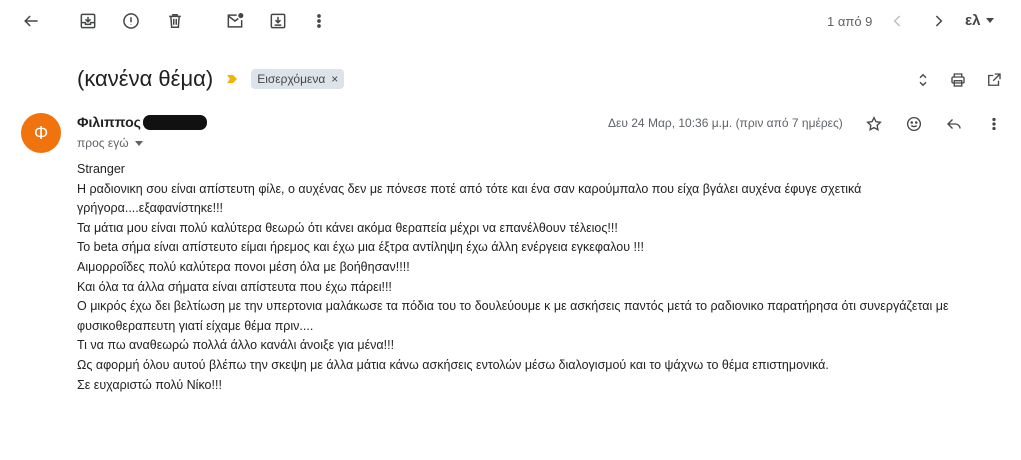  Describe the element at coordinates (914, 124) in the screenshot. I see `emoji-reaction-icon` at that location.